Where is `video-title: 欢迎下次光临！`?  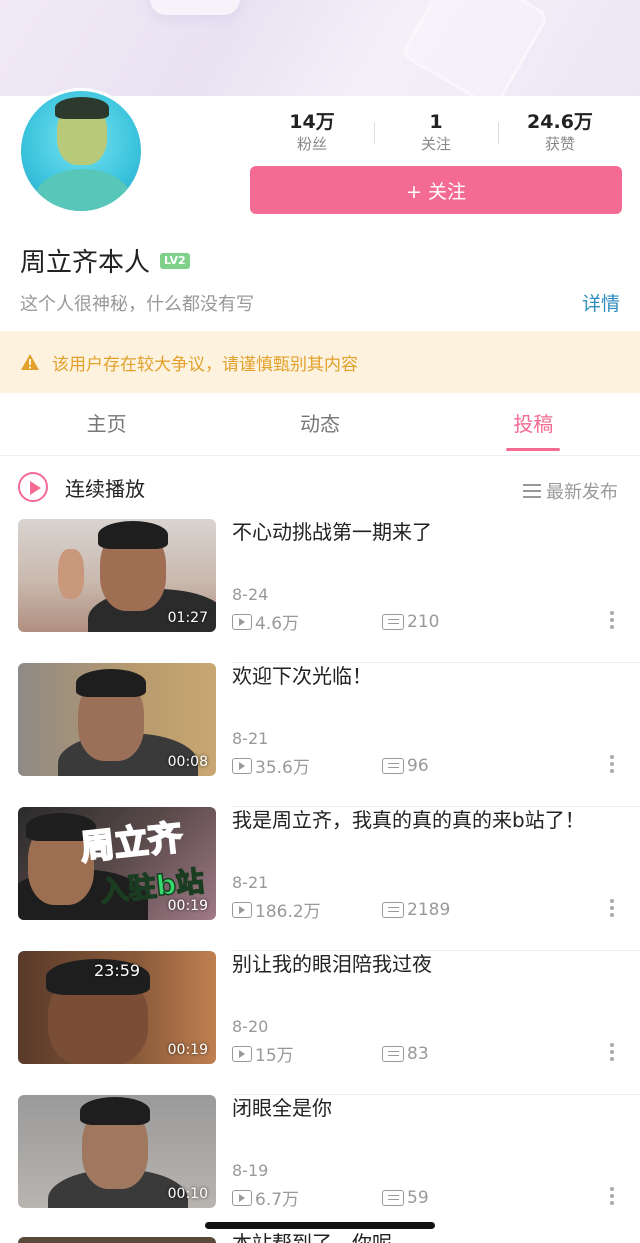 video-title: 欢迎下次光临！ is located at coordinates (426, 676).